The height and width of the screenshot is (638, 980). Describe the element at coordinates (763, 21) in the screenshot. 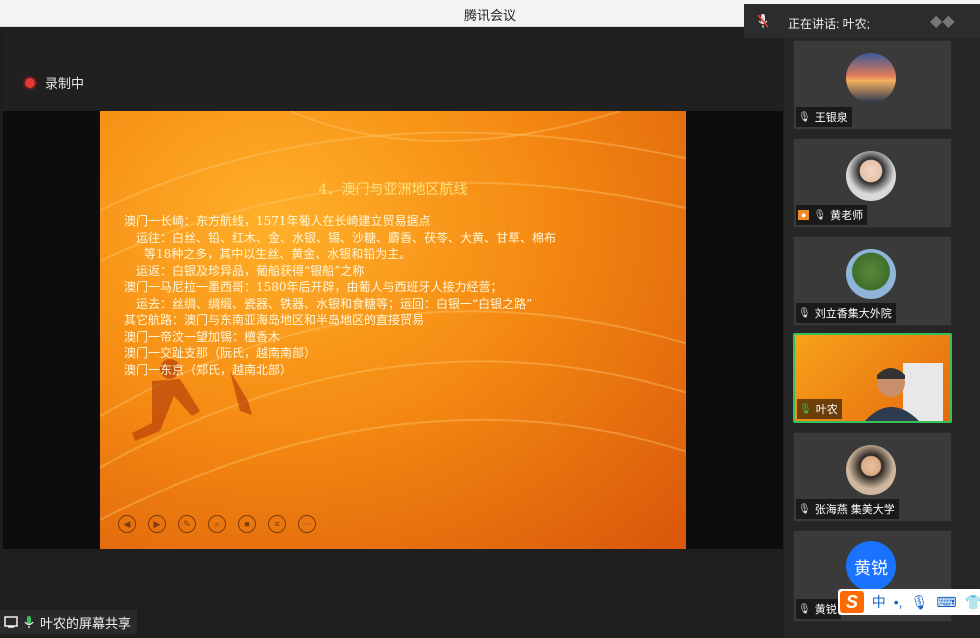

I see `muted-mic-icon` at that location.